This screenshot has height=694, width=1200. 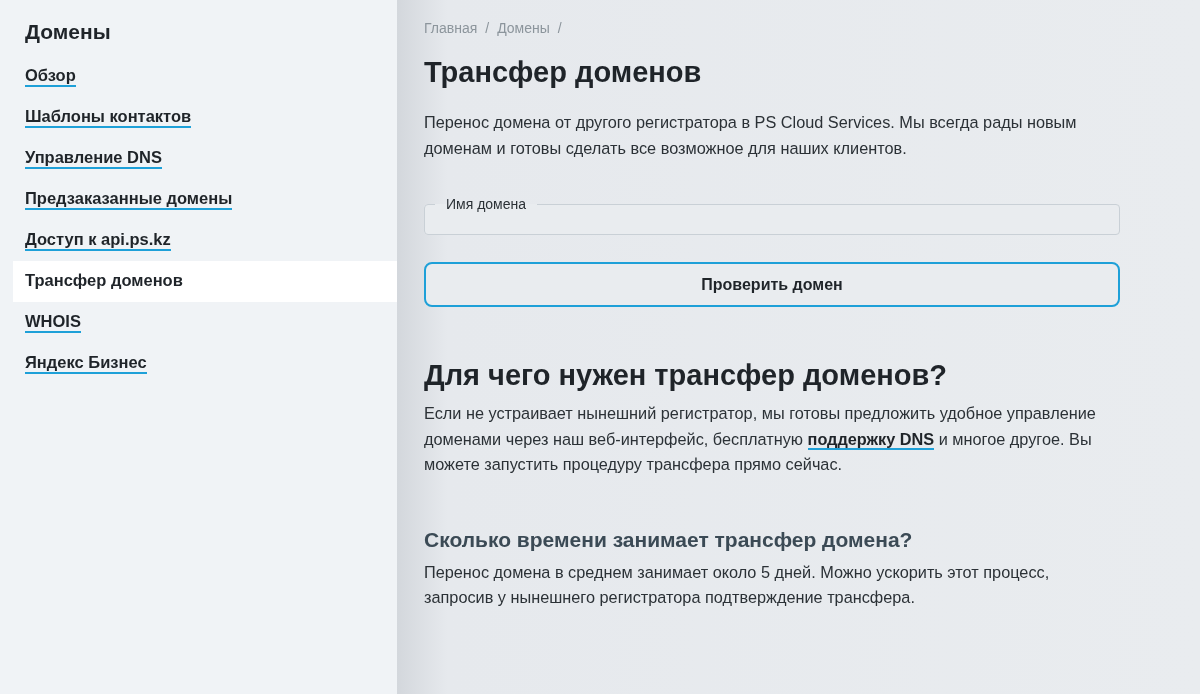 What do you see at coordinates (98, 240) in the screenshot?
I see `sidebar-link: Доступ к api.ps.kz` at bounding box center [98, 240].